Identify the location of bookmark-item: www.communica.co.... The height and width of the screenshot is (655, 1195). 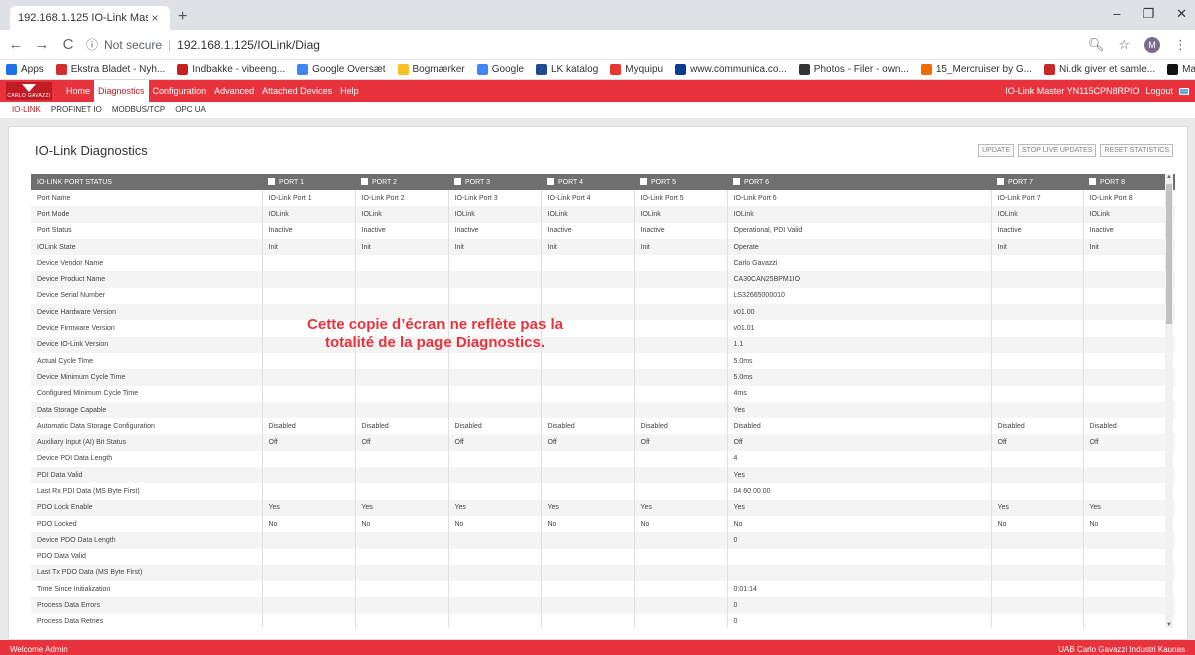
(731, 69).